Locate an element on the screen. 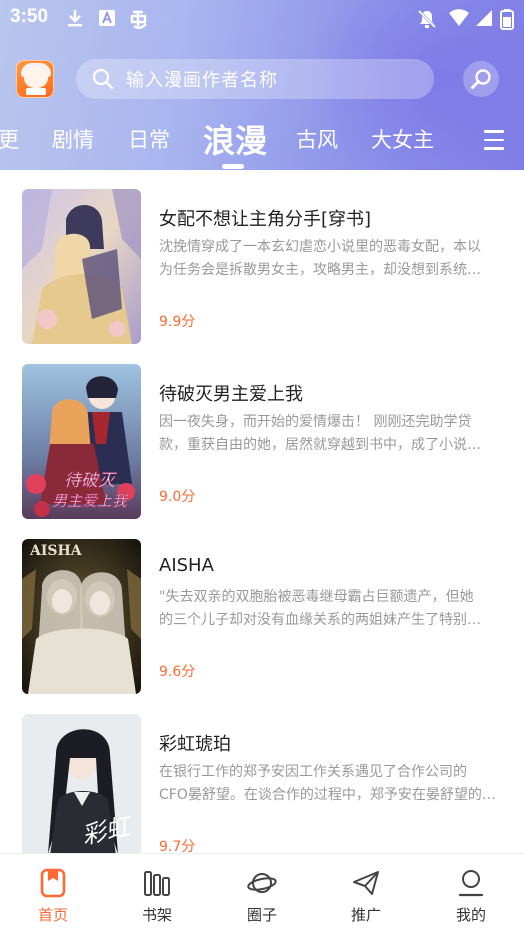 The image size is (524, 933). nav-label: 书架 is located at coordinates (156, 915).